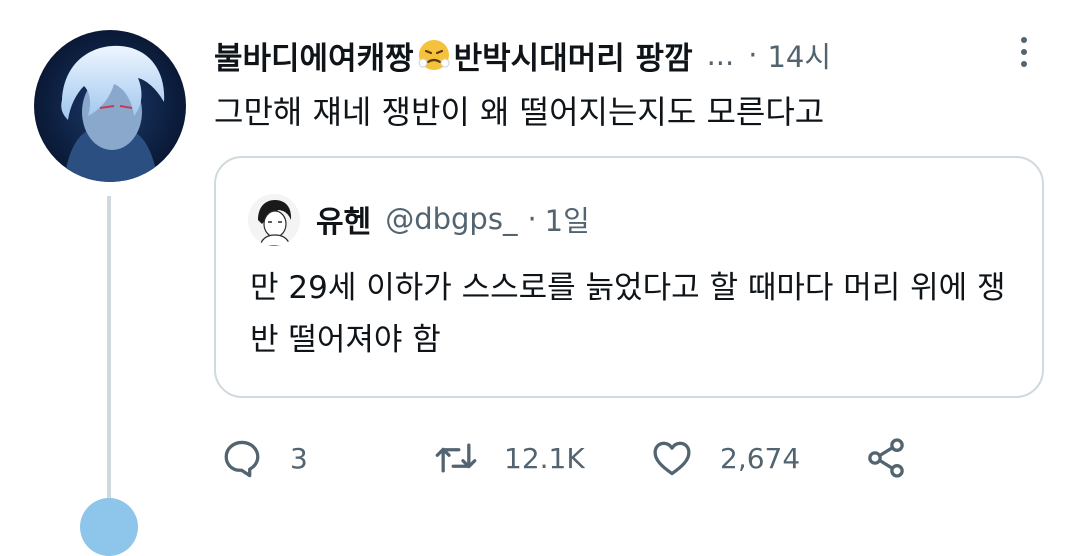 The width and height of the screenshot is (1078, 556). I want to click on retweet-count: 12.1K, so click(544, 458).